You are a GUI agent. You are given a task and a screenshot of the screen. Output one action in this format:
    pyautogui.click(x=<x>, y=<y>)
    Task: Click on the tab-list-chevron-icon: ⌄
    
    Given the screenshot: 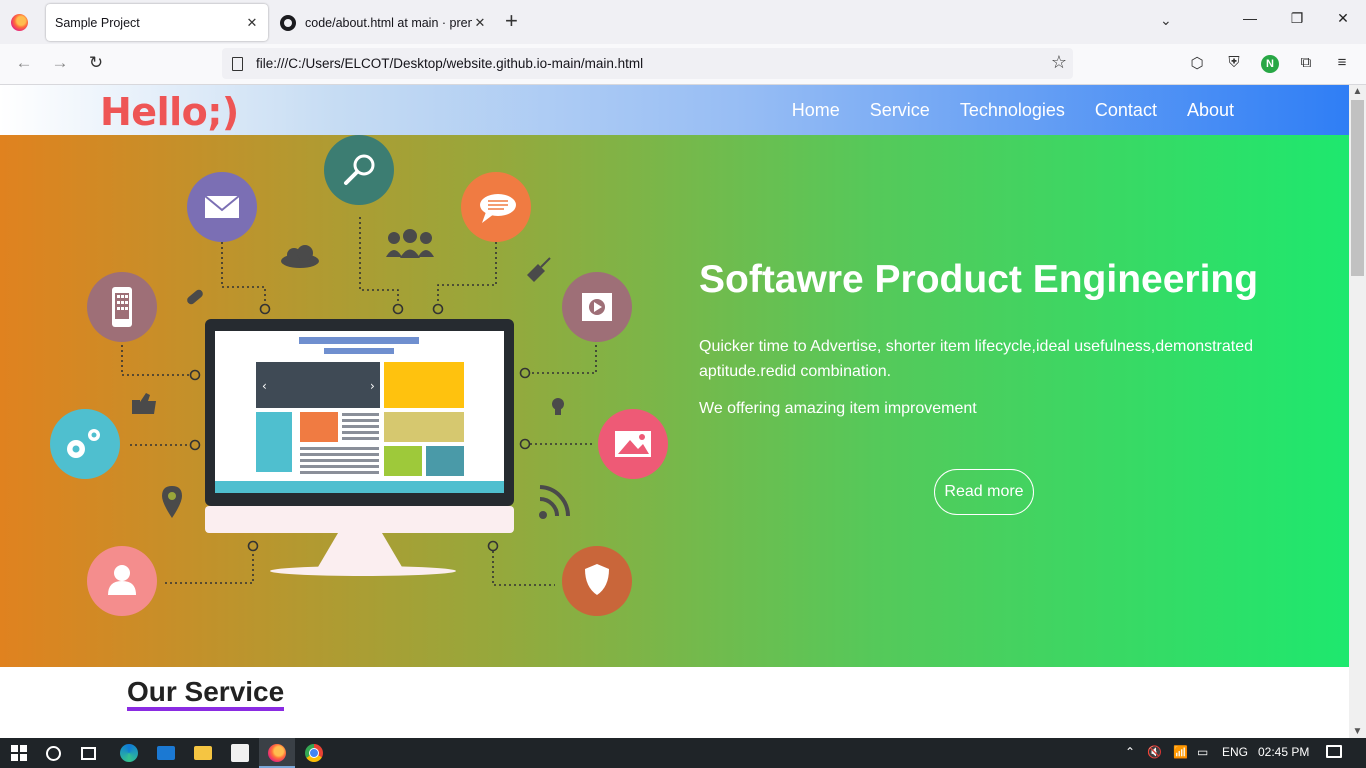 What is the action you would take?
    pyautogui.click(x=1166, y=20)
    